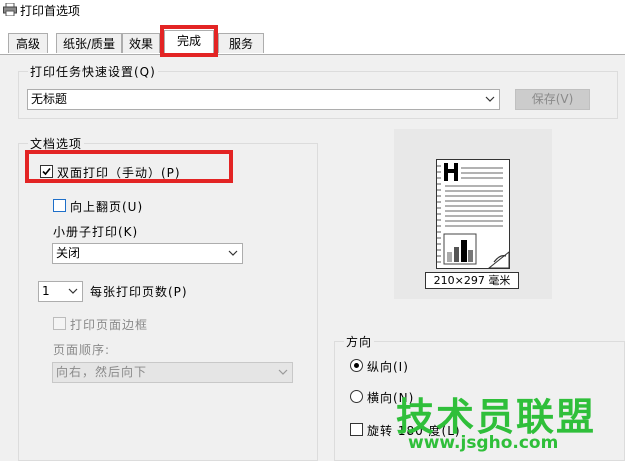 The height and width of the screenshot is (461, 625). Describe the element at coordinates (59, 323) in the screenshot. I see `page-border-checkbox` at that location.